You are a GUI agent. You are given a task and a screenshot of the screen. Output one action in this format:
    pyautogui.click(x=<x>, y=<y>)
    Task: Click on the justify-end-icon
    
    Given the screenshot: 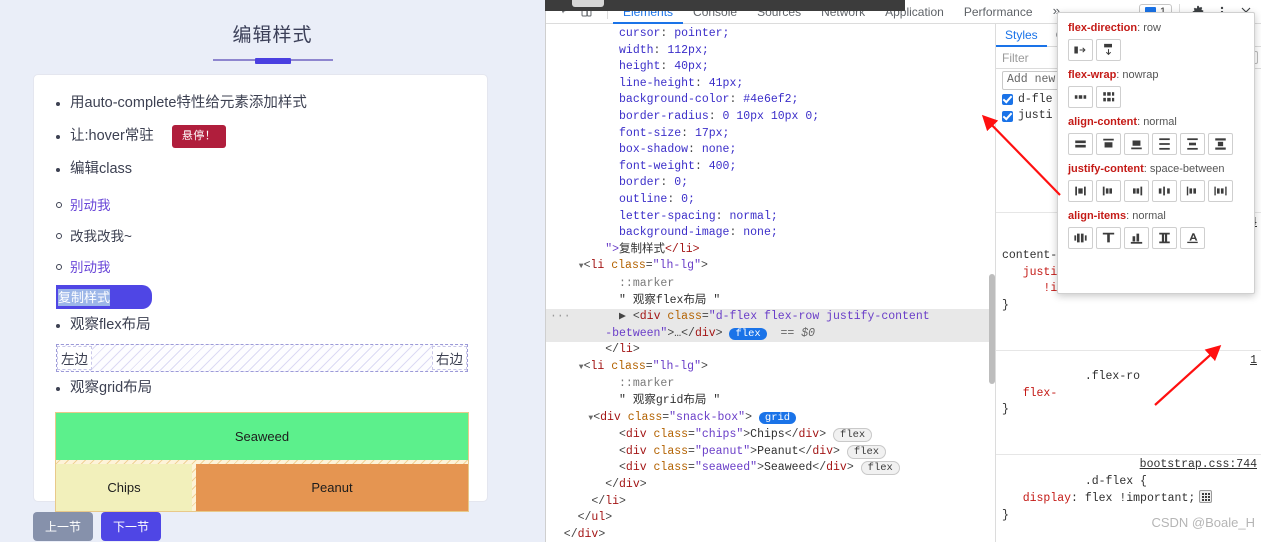 What is the action you would take?
    pyautogui.click(x=1136, y=191)
    